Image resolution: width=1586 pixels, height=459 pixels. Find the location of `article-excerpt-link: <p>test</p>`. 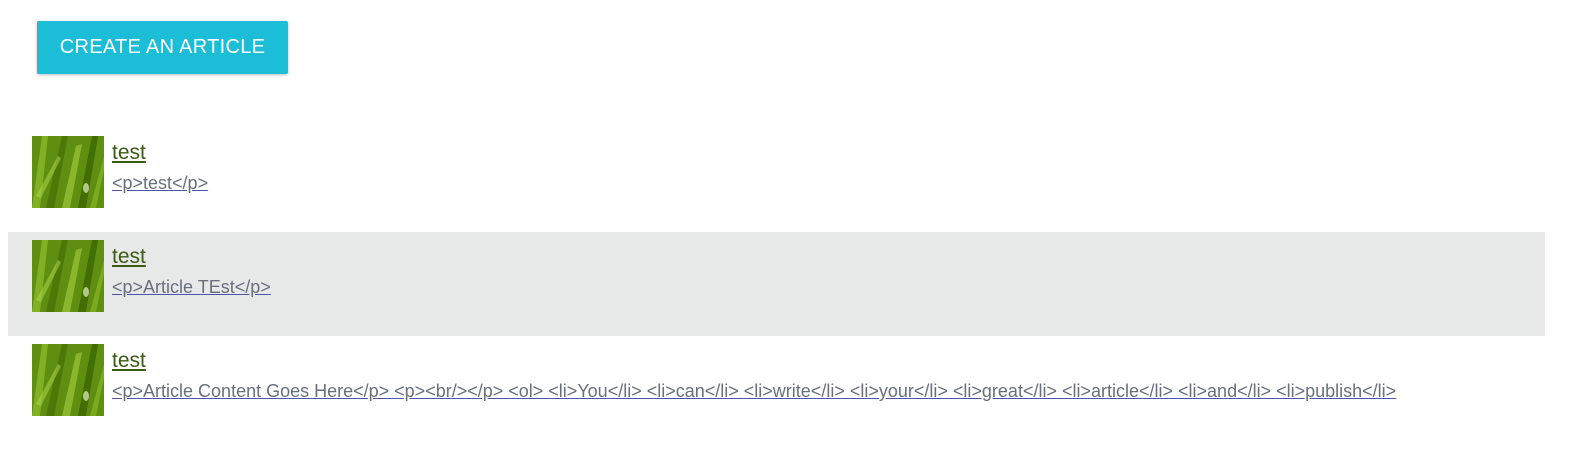

article-excerpt-link: <p>test</p> is located at coordinates (817, 183).